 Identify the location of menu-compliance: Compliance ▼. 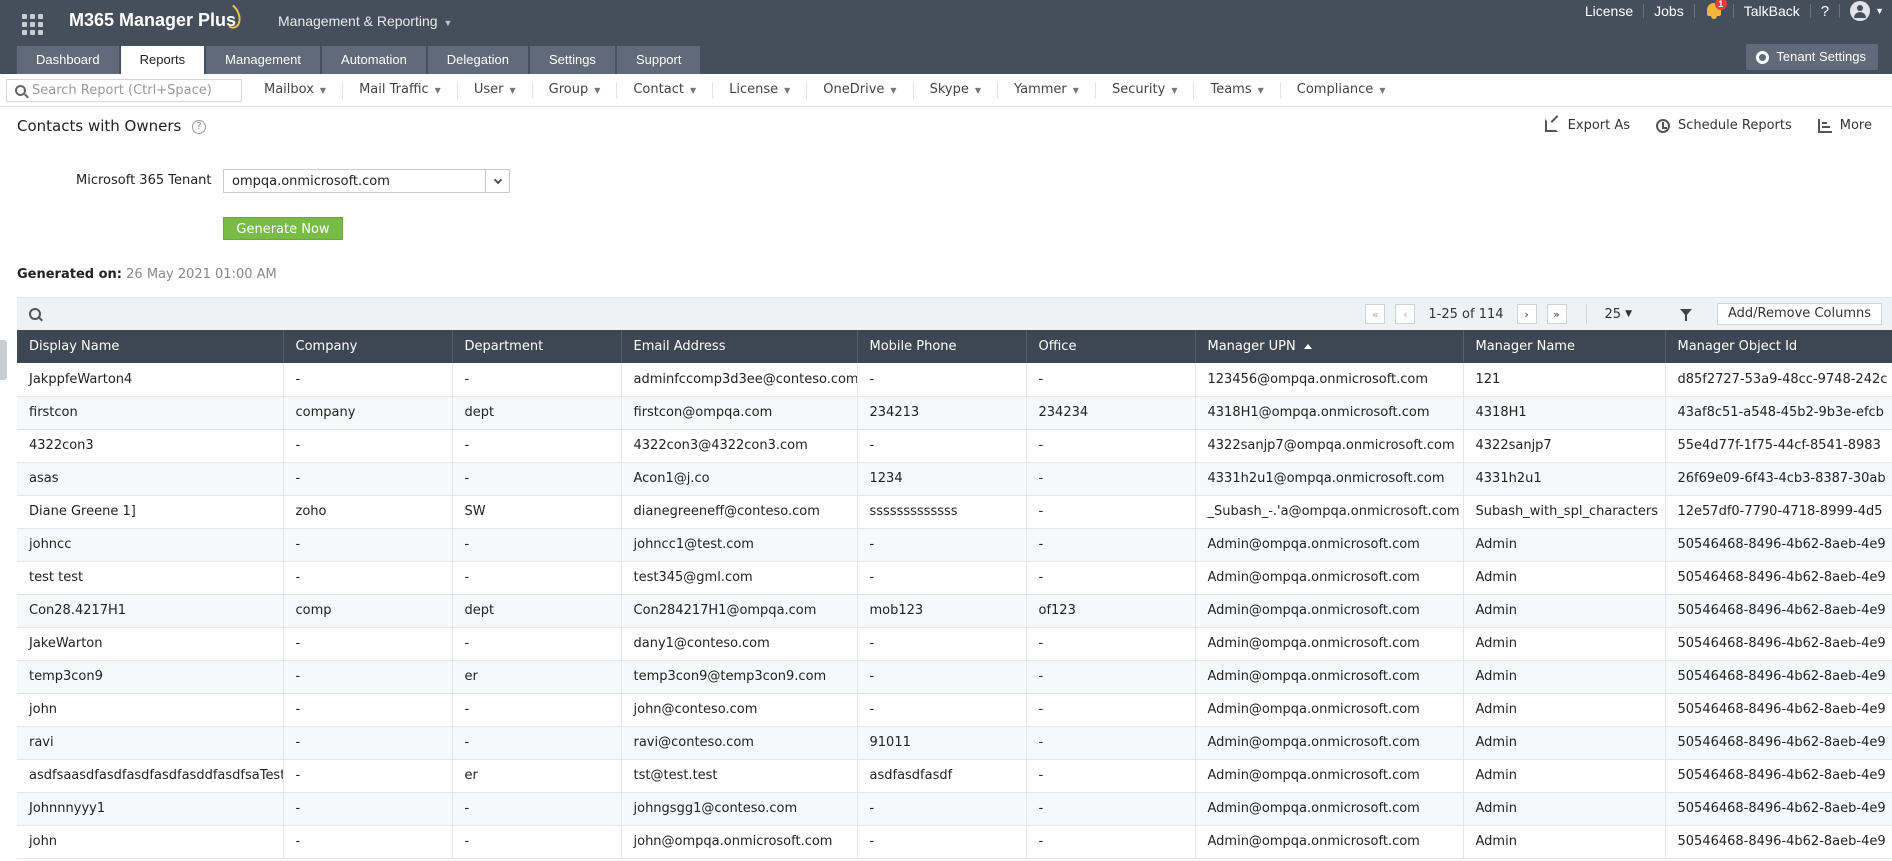
(1341, 90).